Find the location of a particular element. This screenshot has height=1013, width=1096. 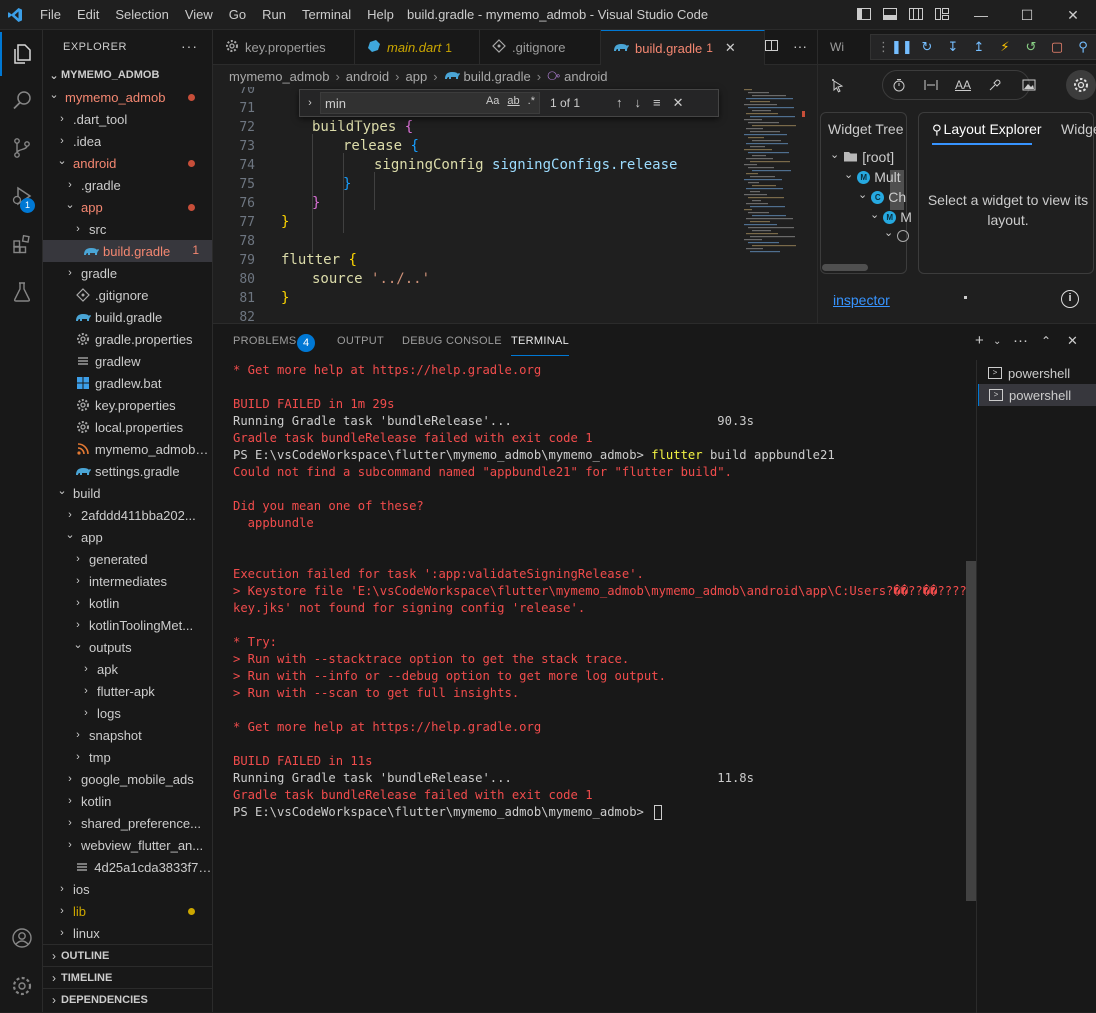

menu-item-edit: Edit is located at coordinates (88, 15).